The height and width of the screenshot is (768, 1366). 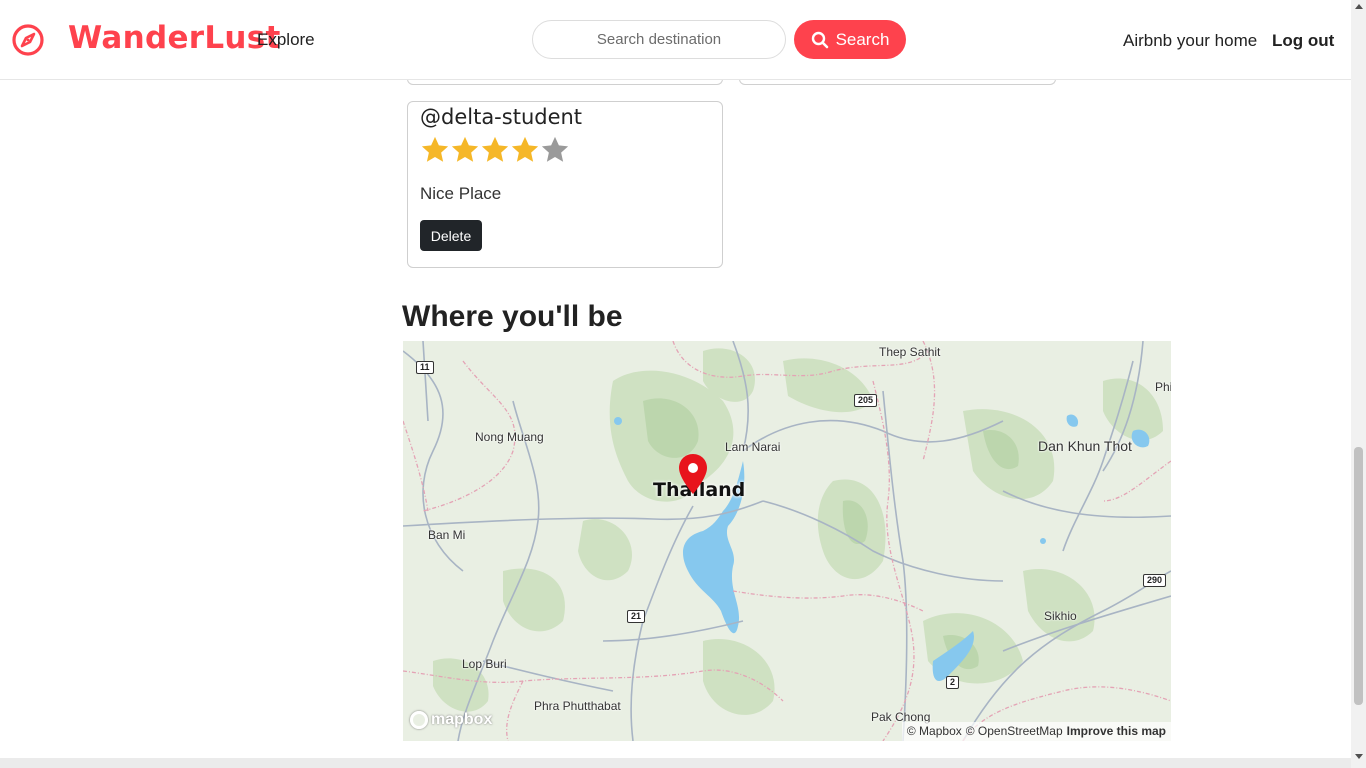 I want to click on page-scrollbar, so click(x=1358, y=384).